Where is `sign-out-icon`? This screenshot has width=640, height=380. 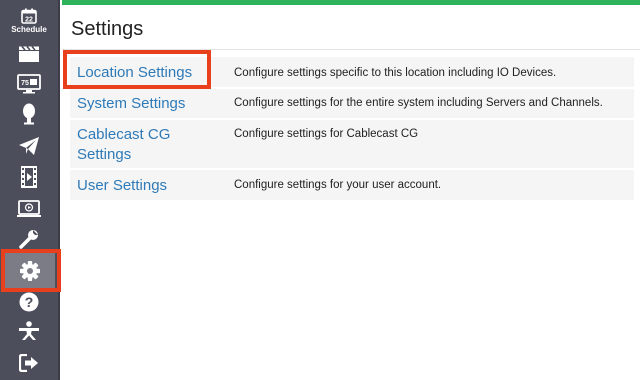
sign-out-icon is located at coordinates (28, 363).